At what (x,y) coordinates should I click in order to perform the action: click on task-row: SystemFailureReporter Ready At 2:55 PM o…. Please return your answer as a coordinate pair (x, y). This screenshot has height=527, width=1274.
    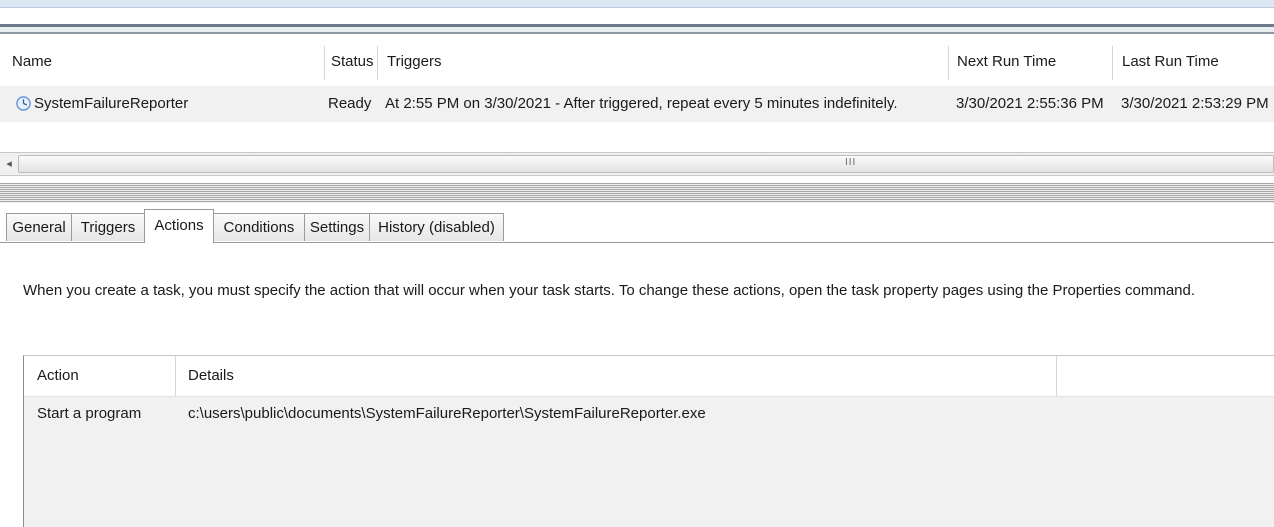
    Looking at the image, I should click on (637, 104).